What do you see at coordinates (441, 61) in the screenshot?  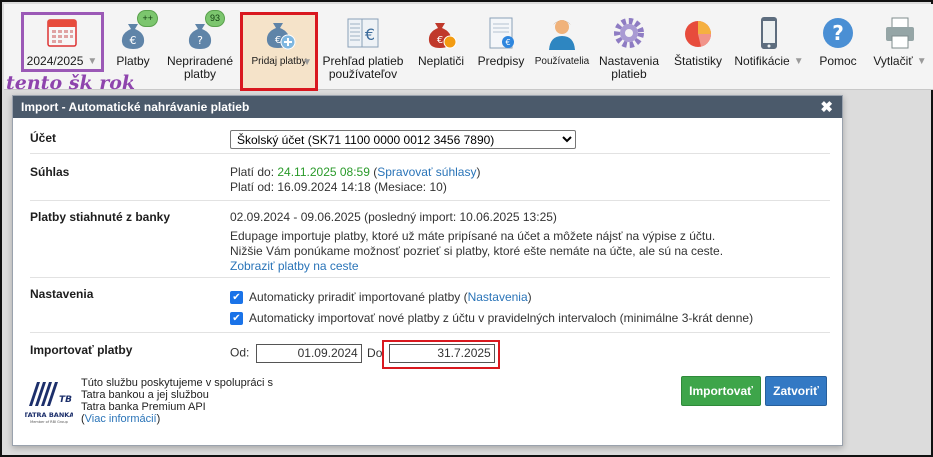 I see `non-payers-label: Neplatiči` at bounding box center [441, 61].